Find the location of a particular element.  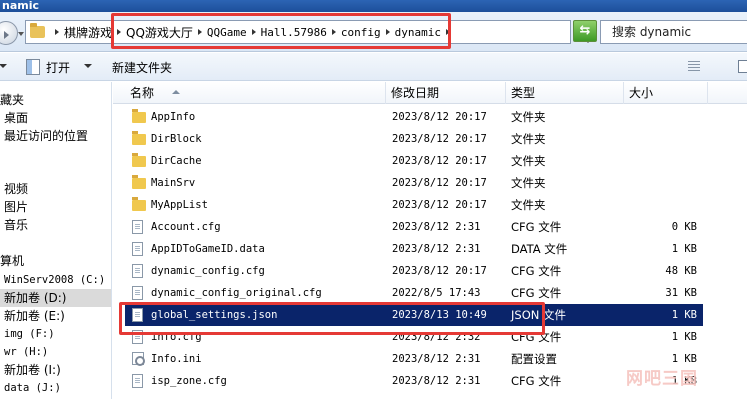

nav-drive-j: data (J:) is located at coordinates (32, 388).